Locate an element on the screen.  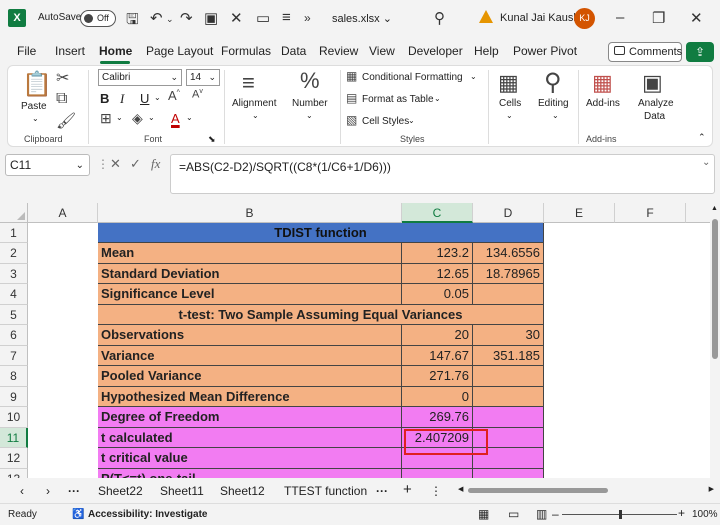
select-all-button is located at coordinates (14, 213).